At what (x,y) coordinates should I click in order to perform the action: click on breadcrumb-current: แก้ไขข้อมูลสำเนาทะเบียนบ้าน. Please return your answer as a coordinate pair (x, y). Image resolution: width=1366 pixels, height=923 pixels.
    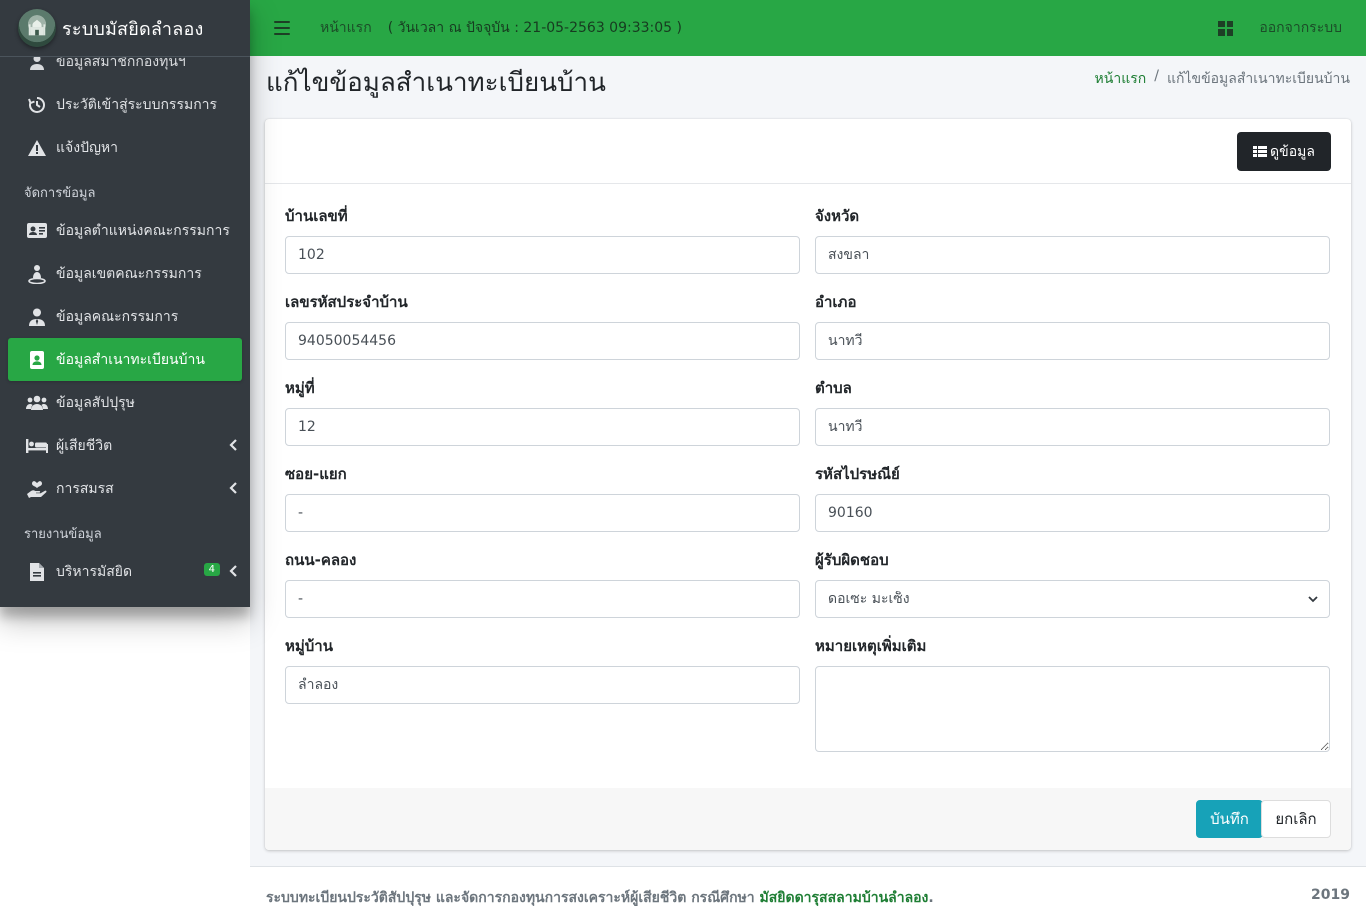
    Looking at the image, I should click on (1258, 79).